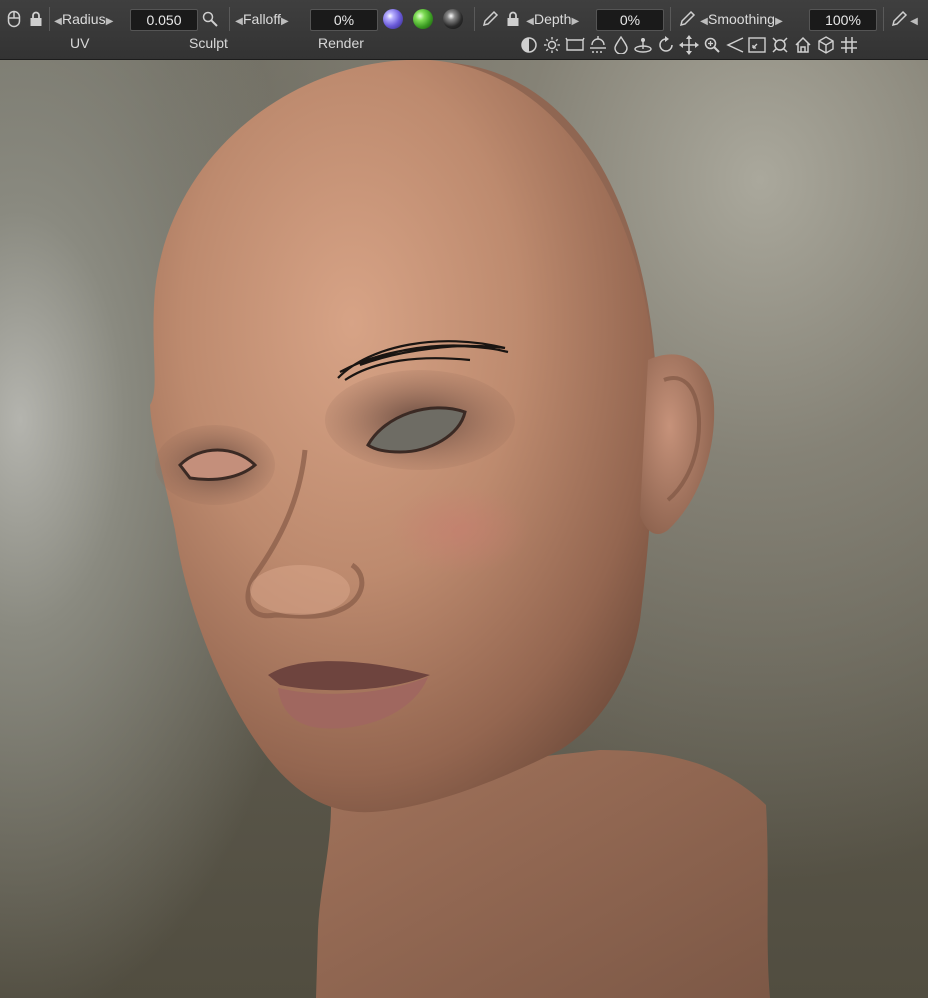  What do you see at coordinates (643, 45) in the screenshot?
I see `pivot-icon` at bounding box center [643, 45].